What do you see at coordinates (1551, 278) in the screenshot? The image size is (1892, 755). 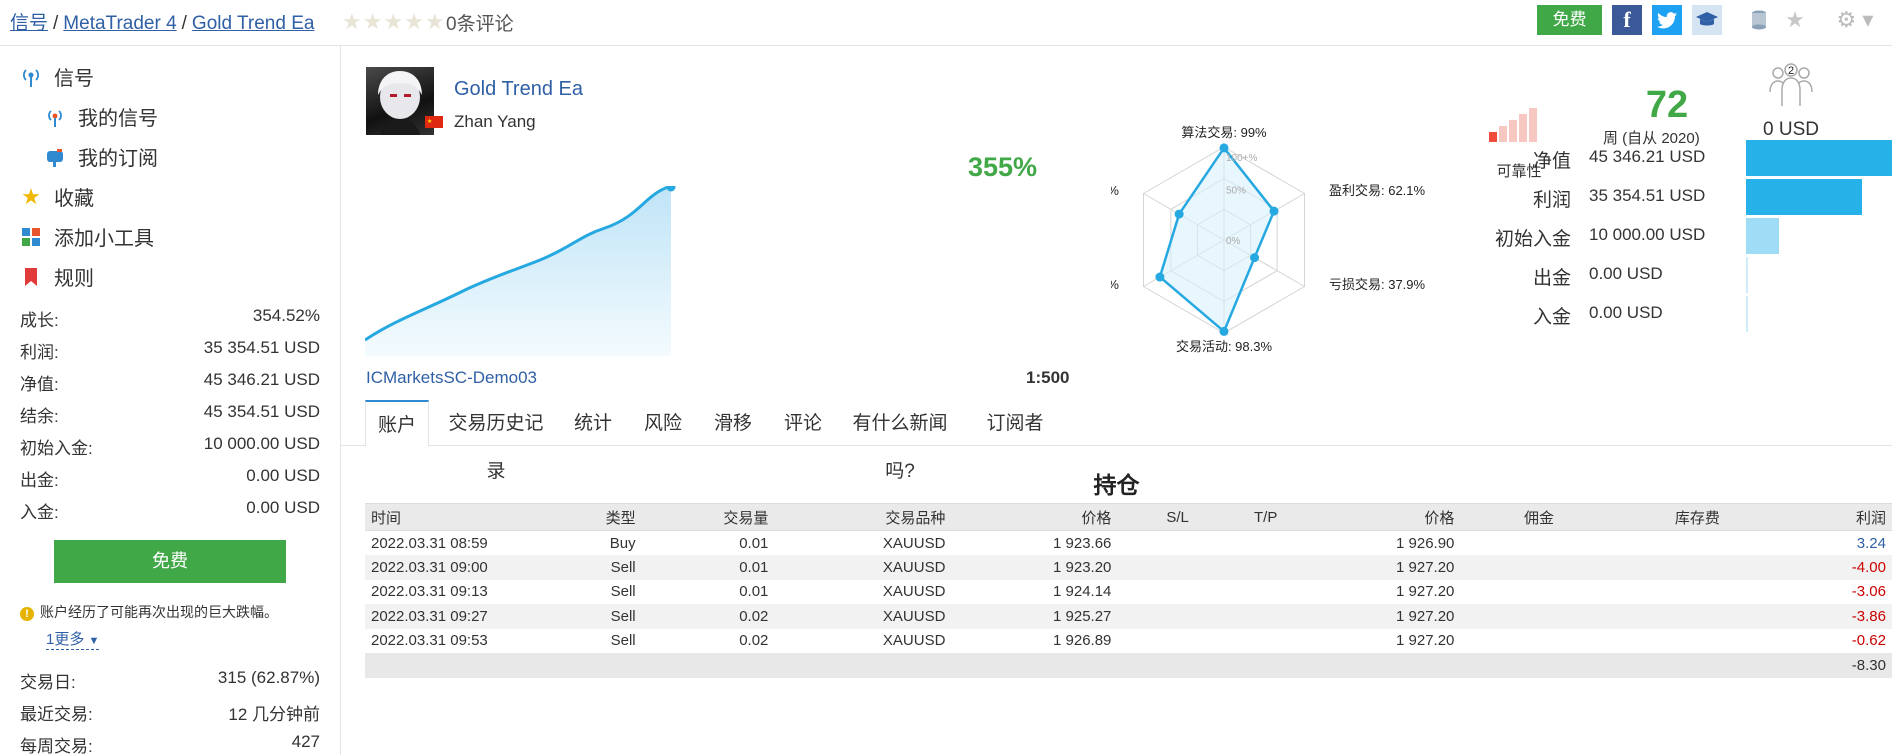 I see `bar-label: 出金` at bounding box center [1551, 278].